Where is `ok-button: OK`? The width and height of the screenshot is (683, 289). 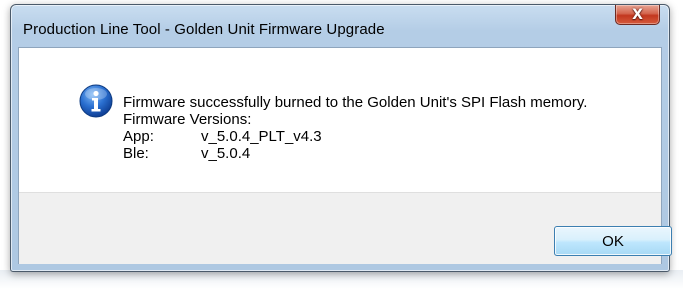 ok-button: OK is located at coordinates (613, 241).